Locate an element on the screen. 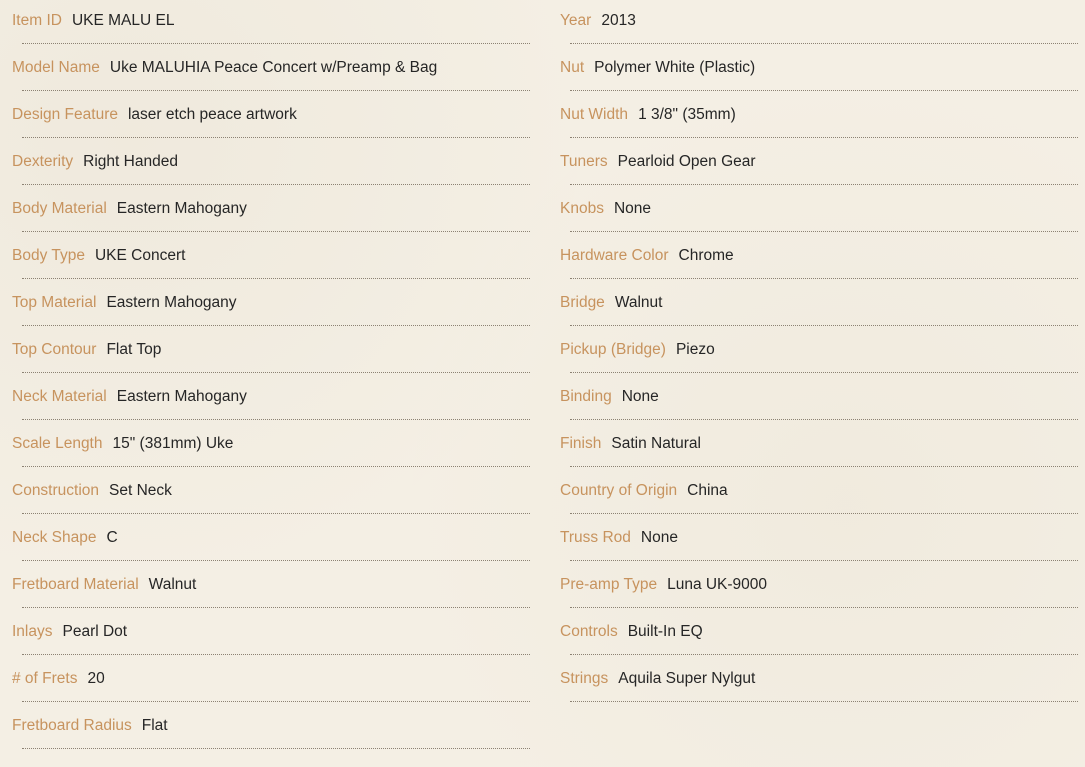  spec-row-truss-rod: Truss Rod None is located at coordinates (819, 540).